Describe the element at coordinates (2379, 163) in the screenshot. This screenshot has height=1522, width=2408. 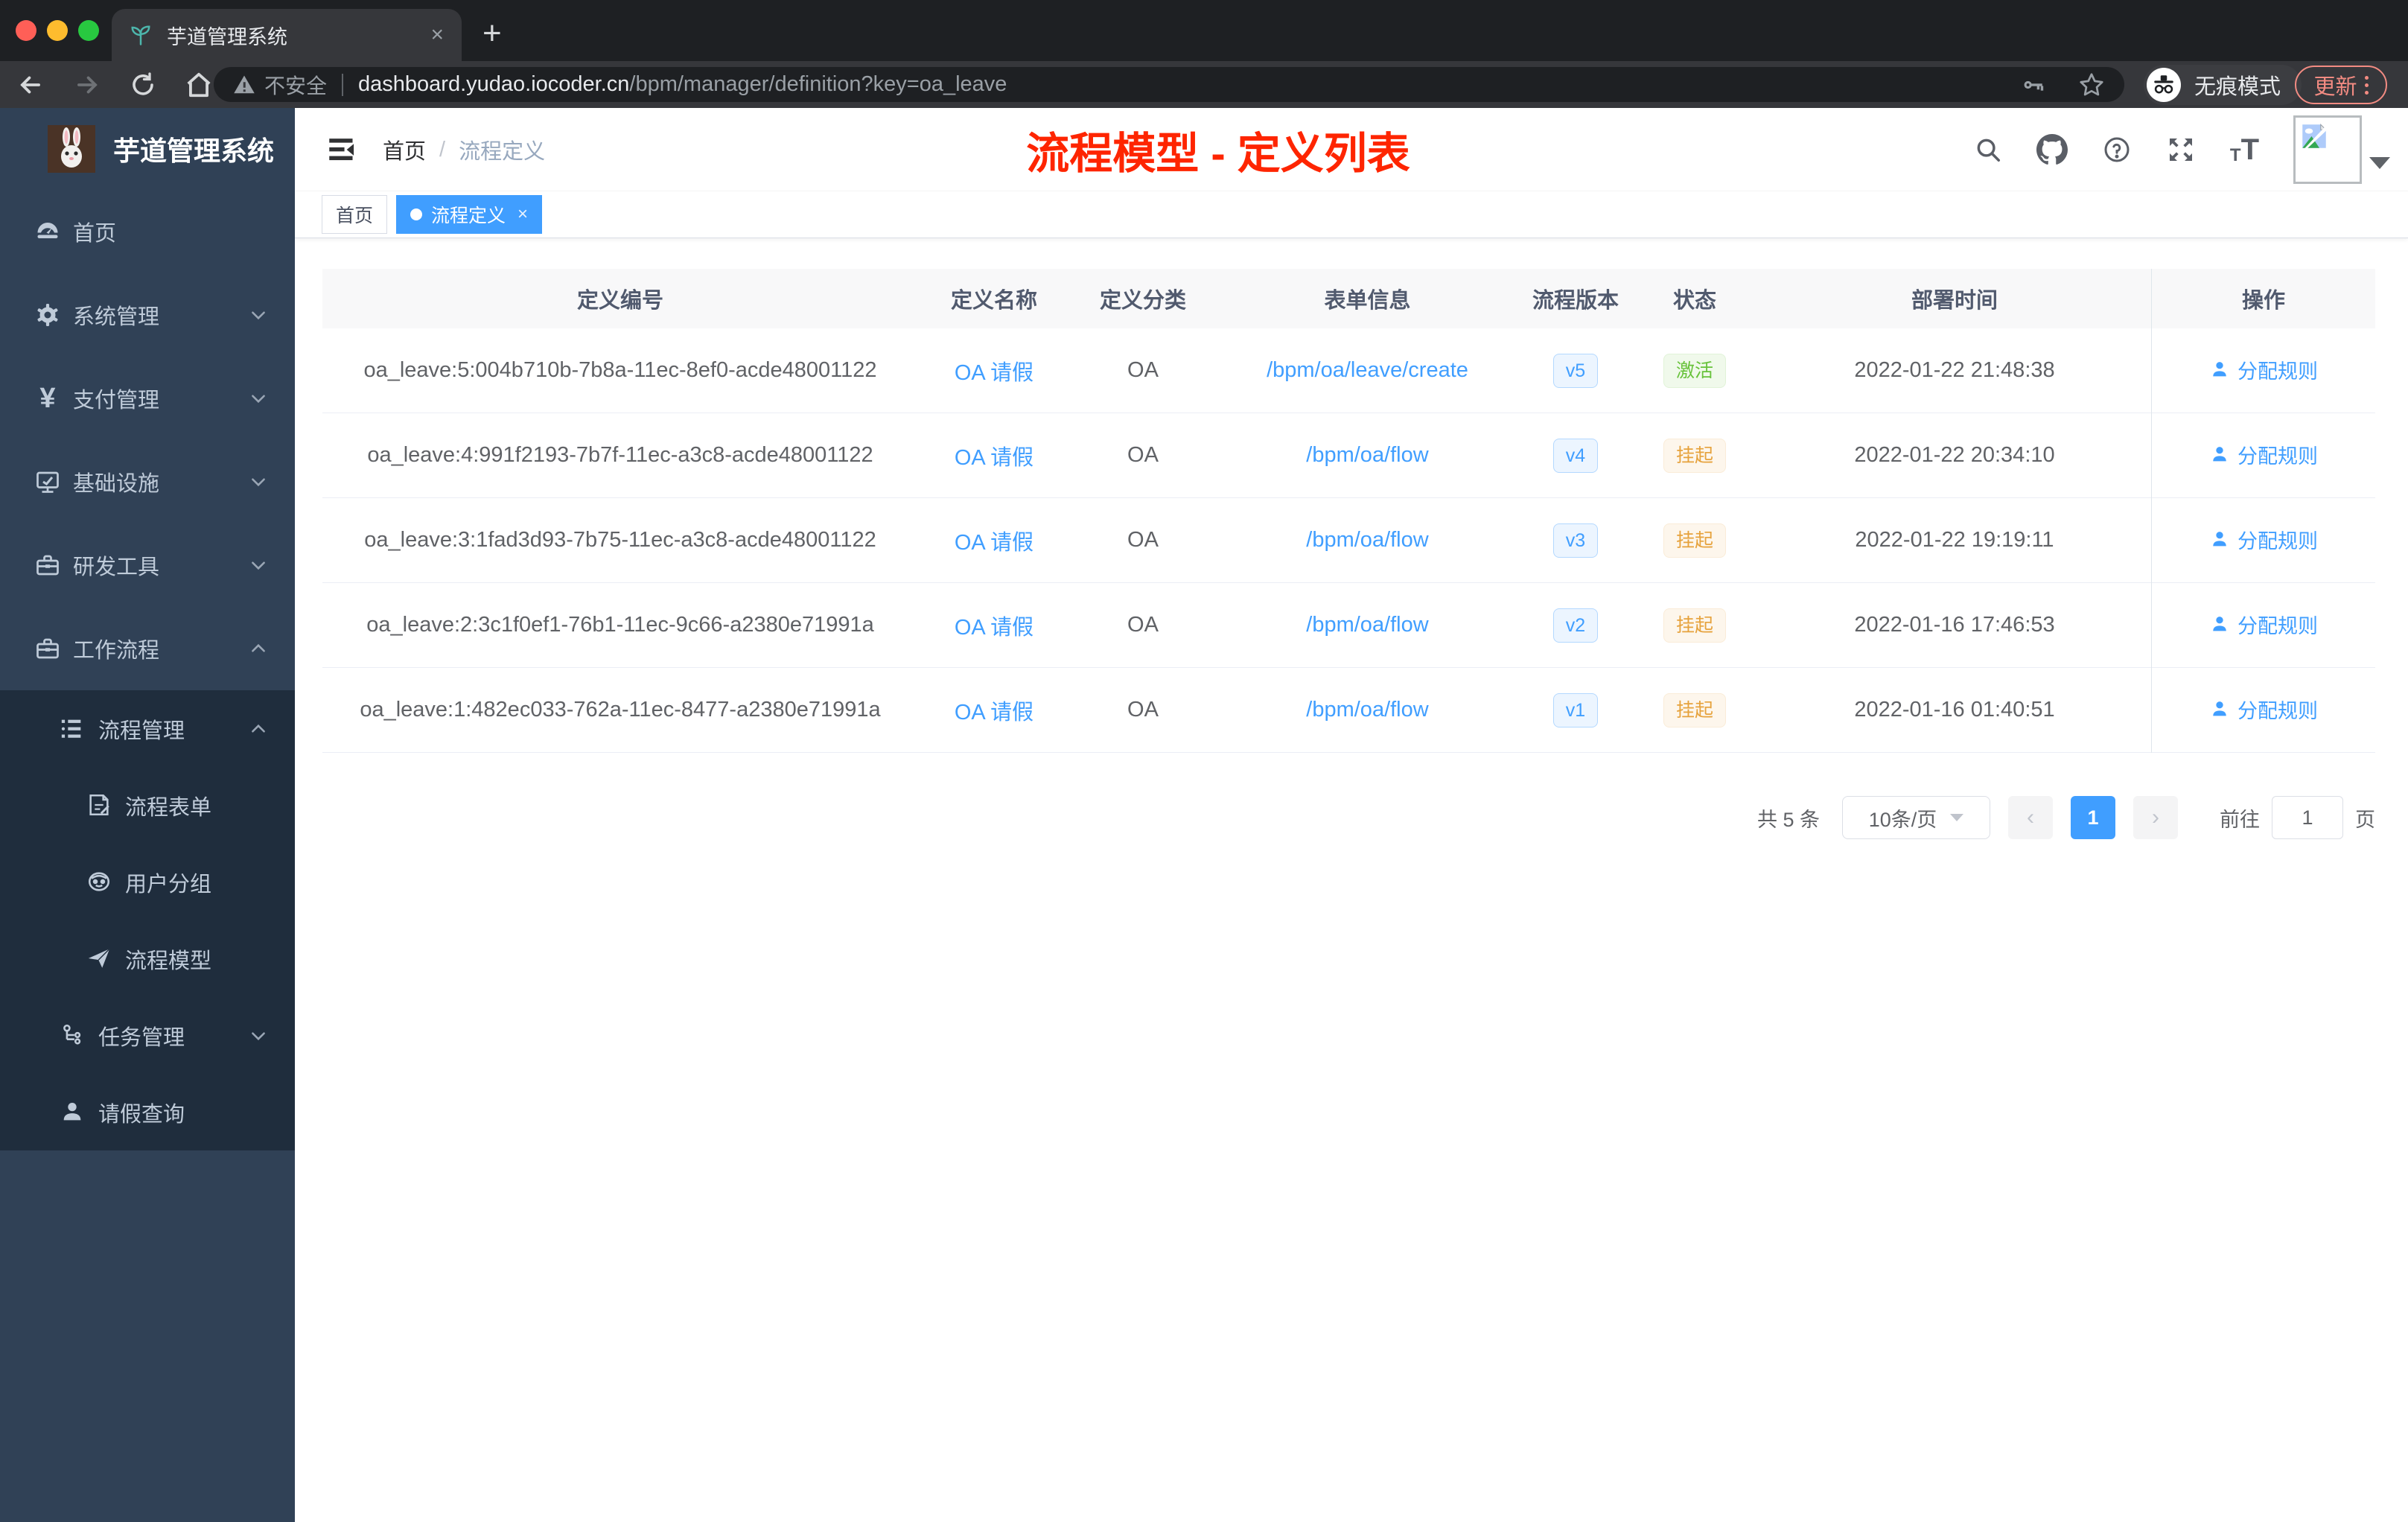
I see `avatar-dropdown-caret-icon` at that location.